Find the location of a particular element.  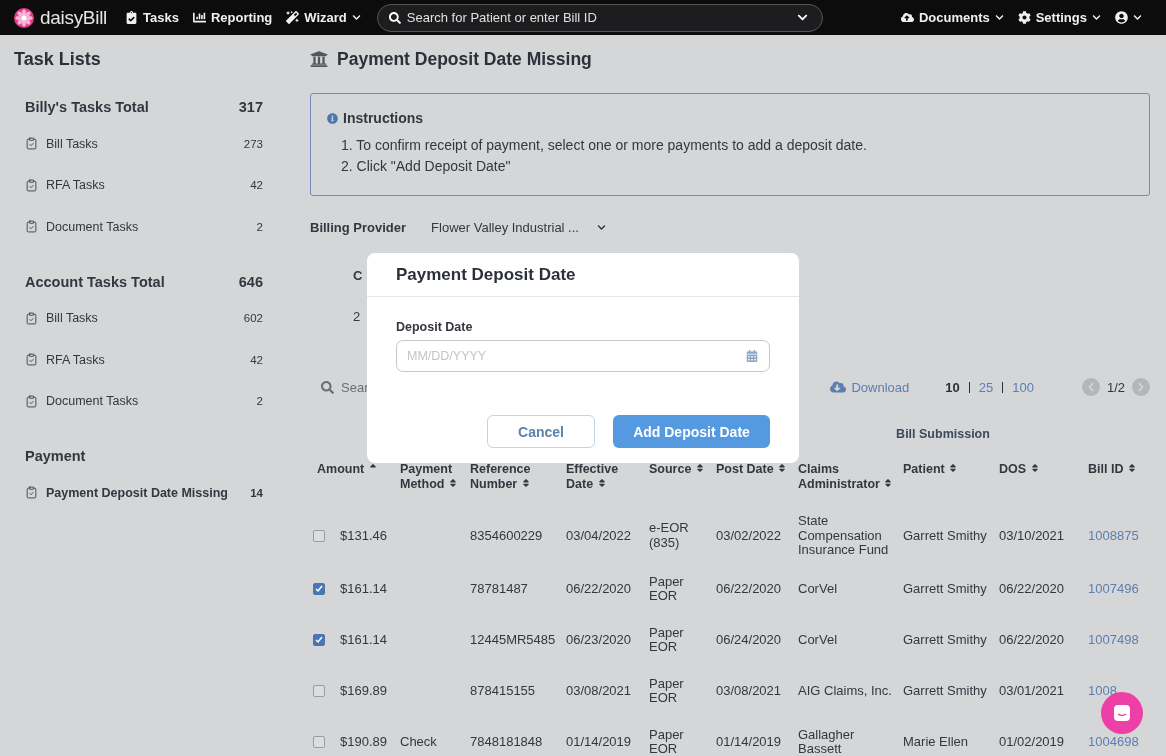

table-cell: 03/04/2022 is located at coordinates (599, 535).